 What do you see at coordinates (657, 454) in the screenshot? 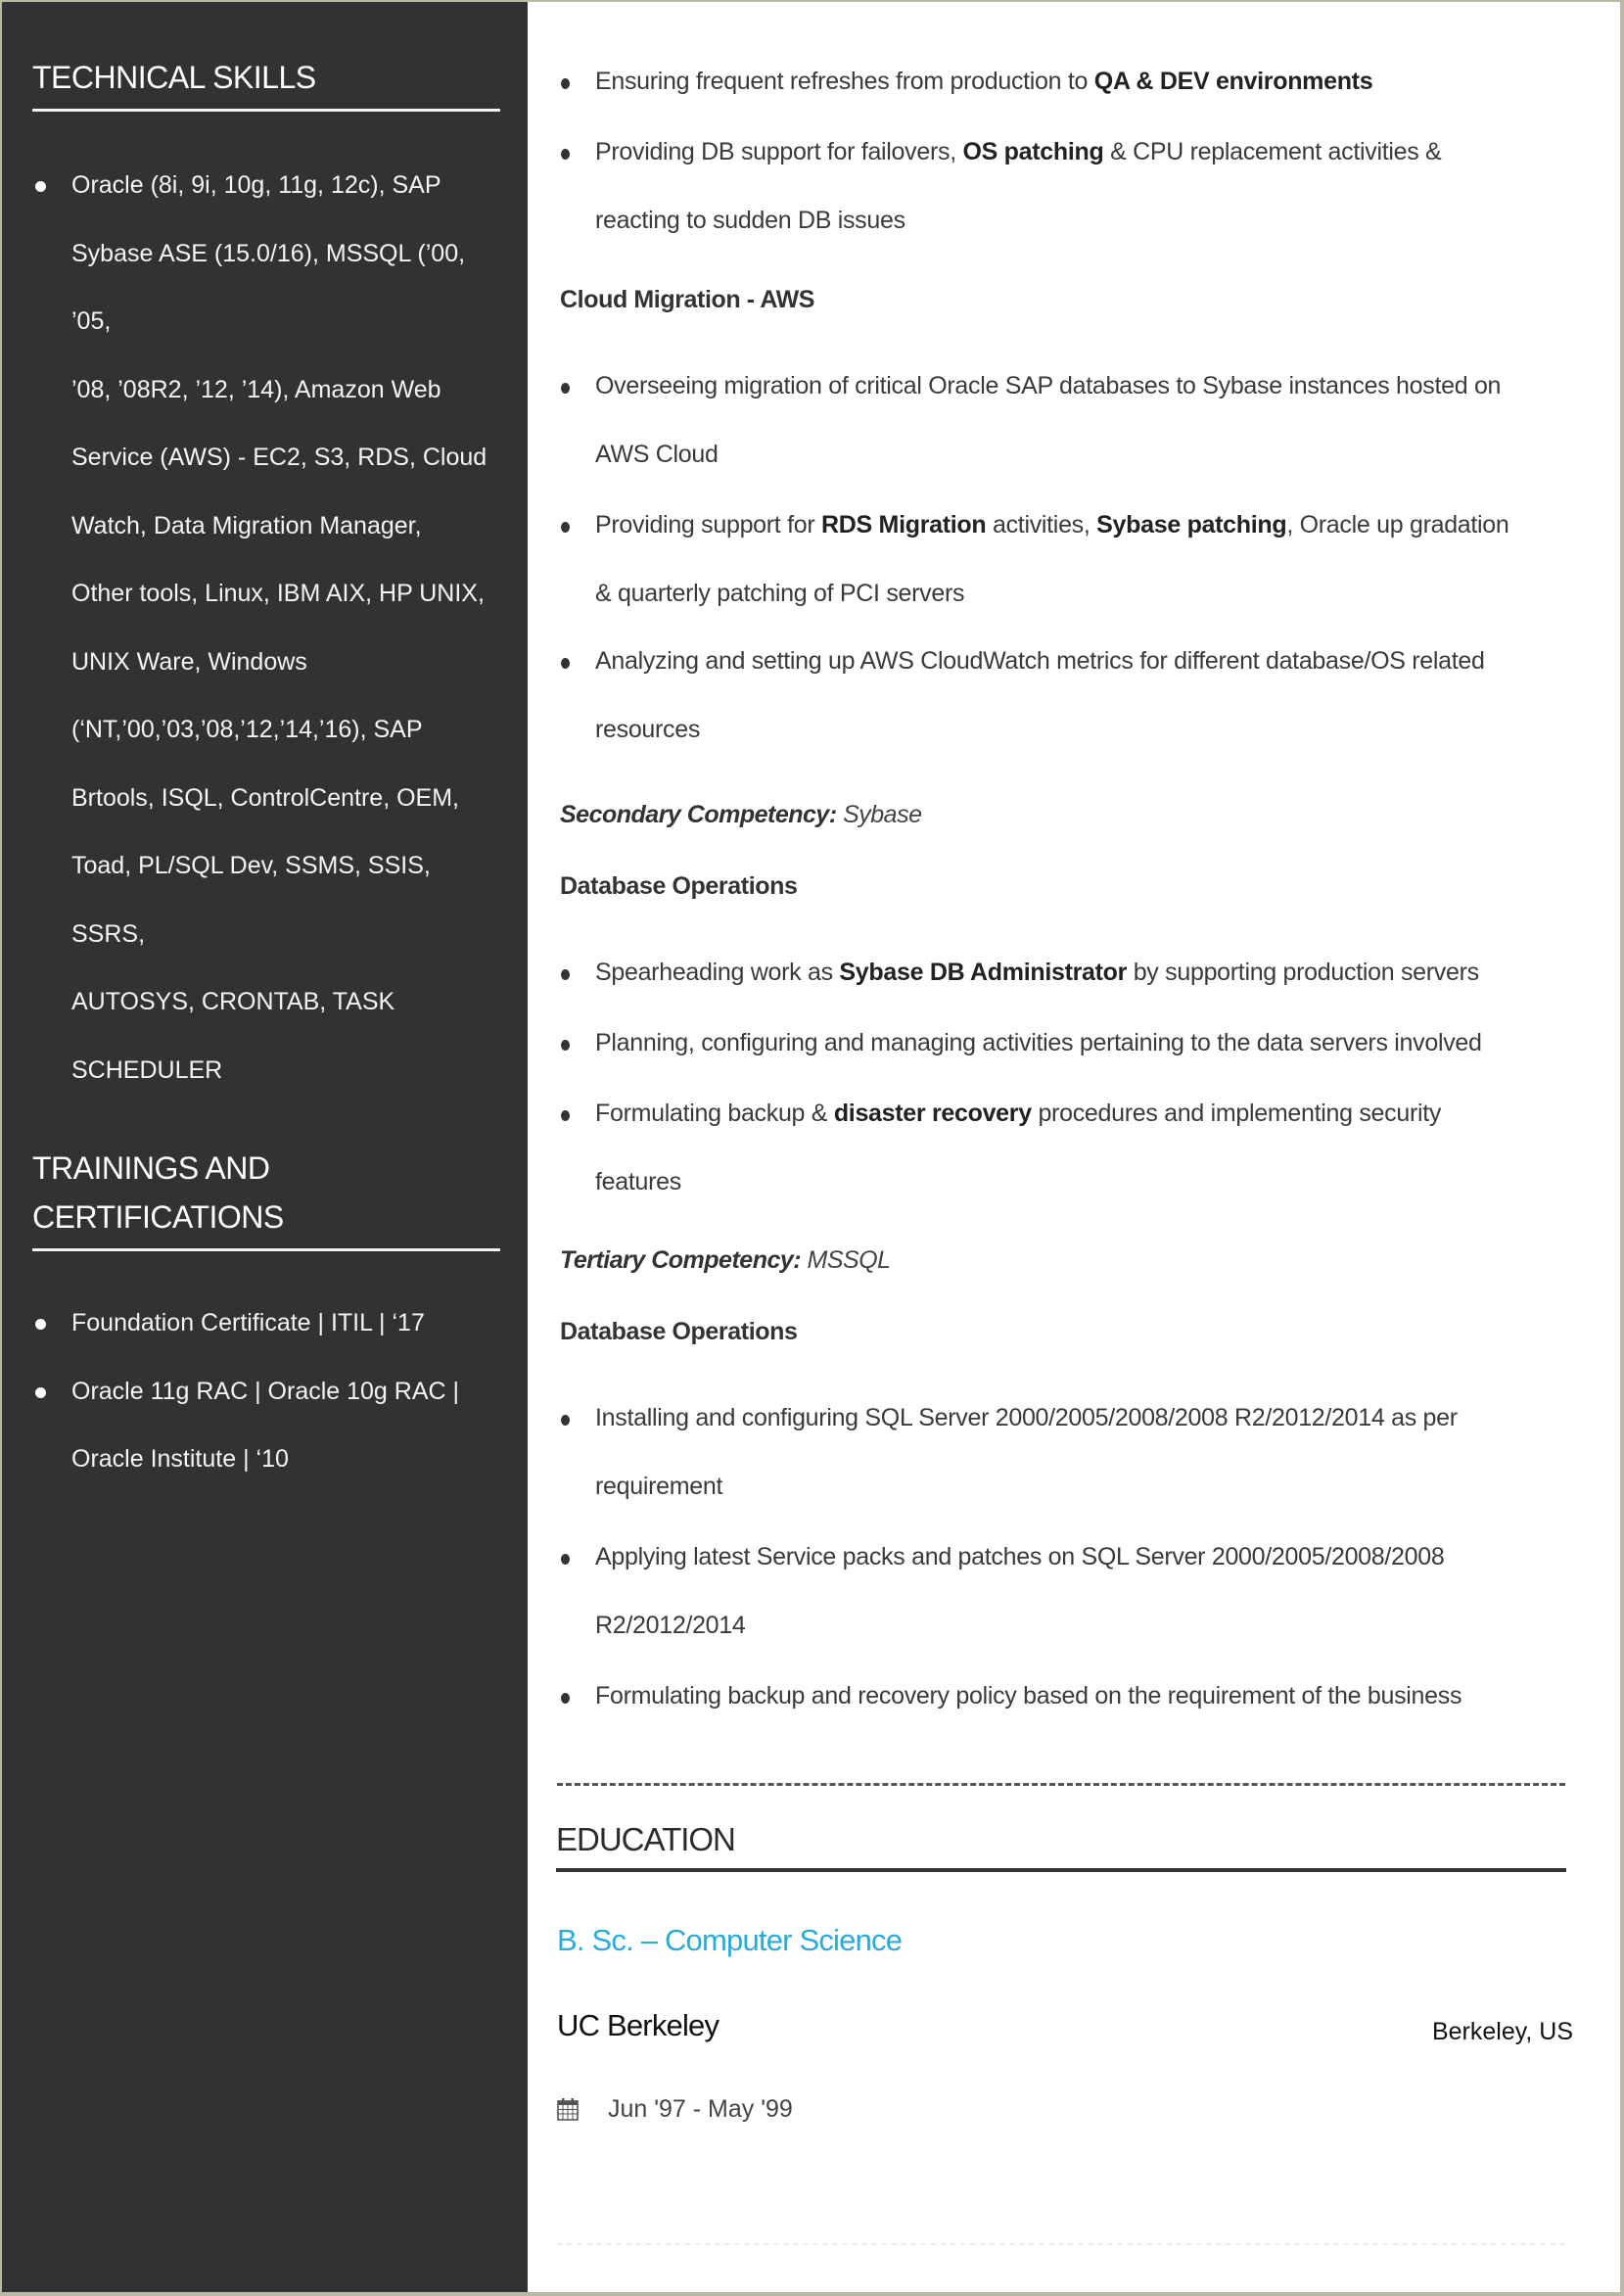
I see `list-item-line: AWS Cloud` at bounding box center [657, 454].